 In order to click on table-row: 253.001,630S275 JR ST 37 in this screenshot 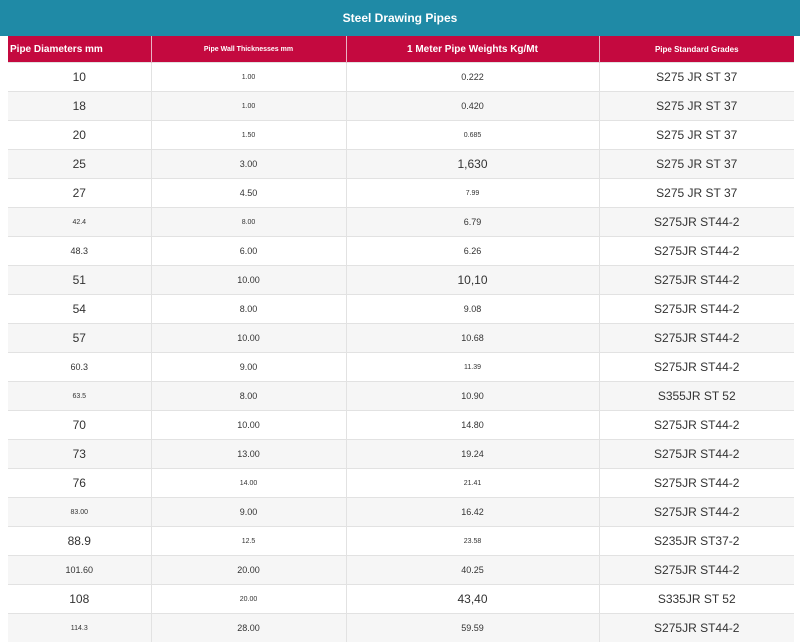, I will do `click(401, 164)`.